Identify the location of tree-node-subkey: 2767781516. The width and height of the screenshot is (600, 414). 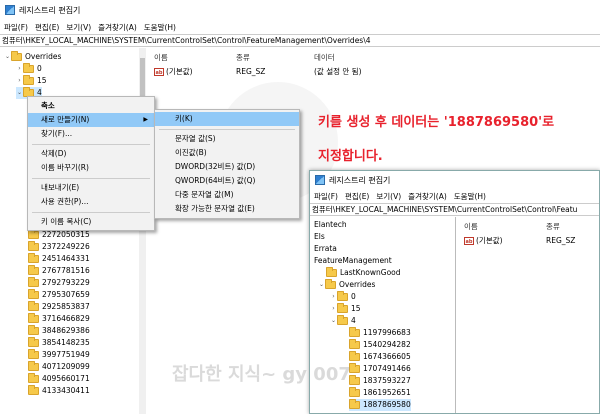
(59, 271).